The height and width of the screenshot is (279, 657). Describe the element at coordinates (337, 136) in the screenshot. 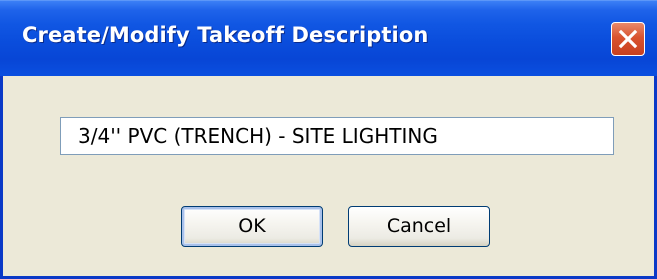

I see `takeoff-description-input` at that location.